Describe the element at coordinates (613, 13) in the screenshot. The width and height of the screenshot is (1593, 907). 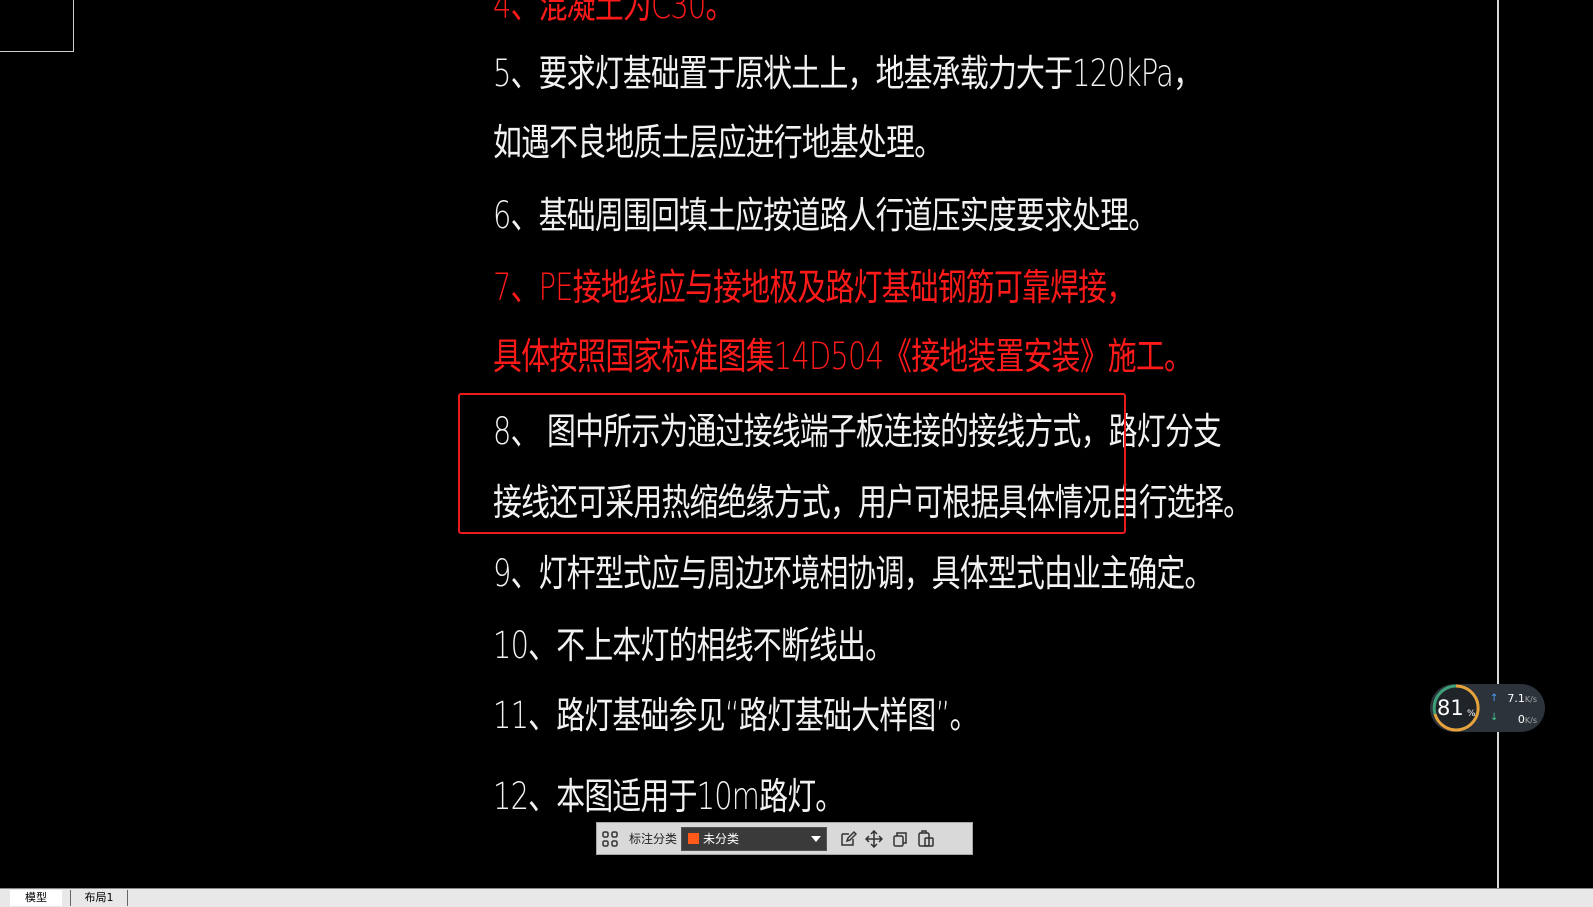
I see `note-line-4: 4、混凝土为C30。` at that location.